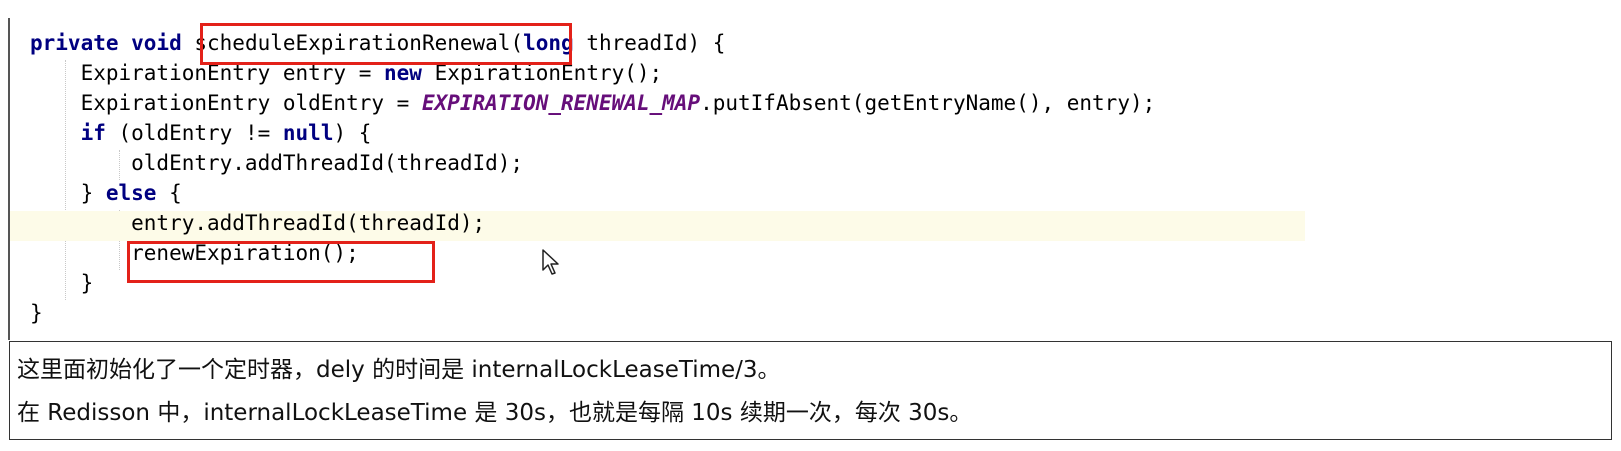 The width and height of the screenshot is (1621, 451). I want to click on code-token: ExpirationEntry oldEntry =, so click(226, 103).